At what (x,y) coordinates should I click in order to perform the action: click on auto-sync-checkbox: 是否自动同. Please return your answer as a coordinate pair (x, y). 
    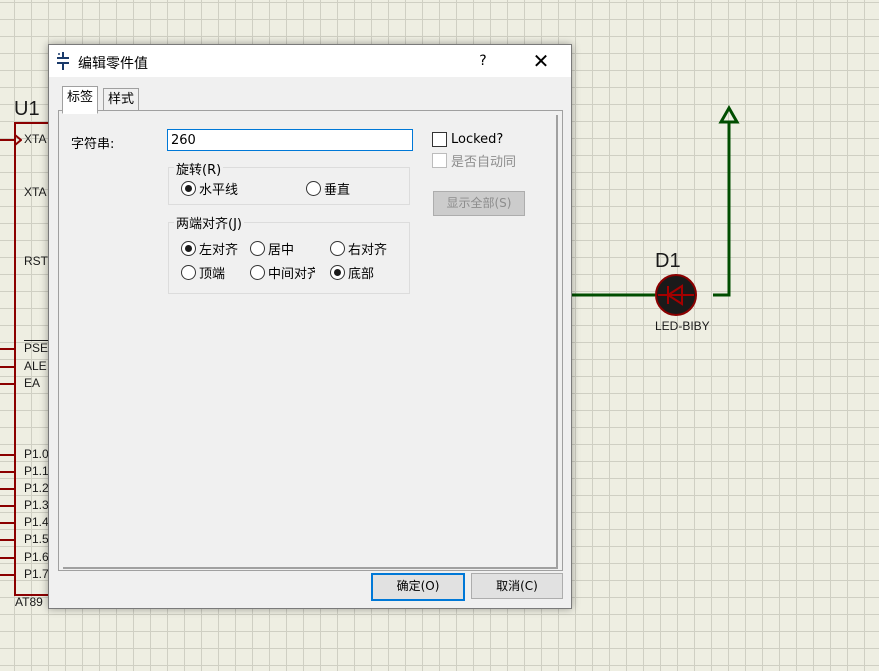
    Looking at the image, I should click on (474, 160).